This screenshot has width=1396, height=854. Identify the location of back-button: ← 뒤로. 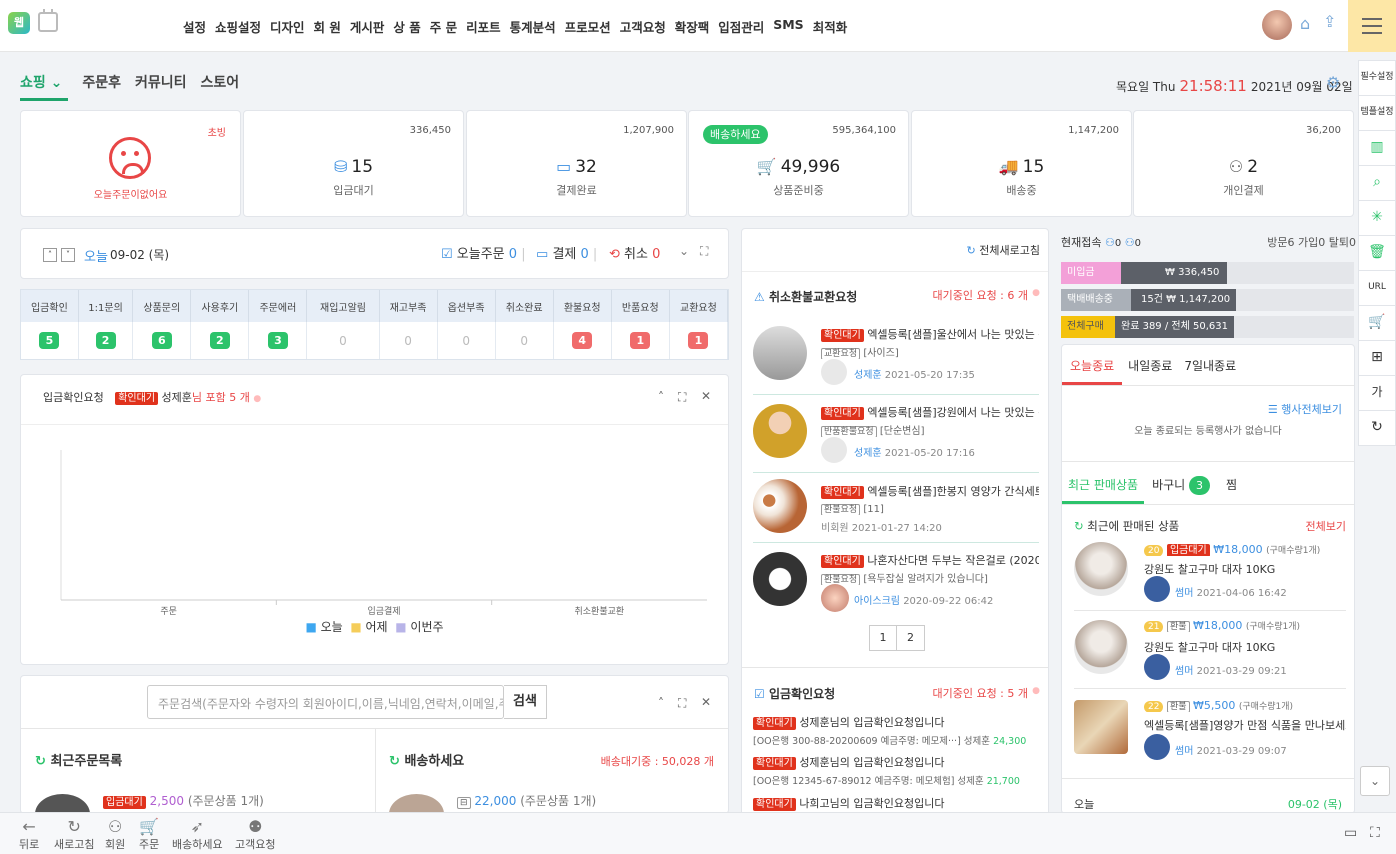
(29, 834).